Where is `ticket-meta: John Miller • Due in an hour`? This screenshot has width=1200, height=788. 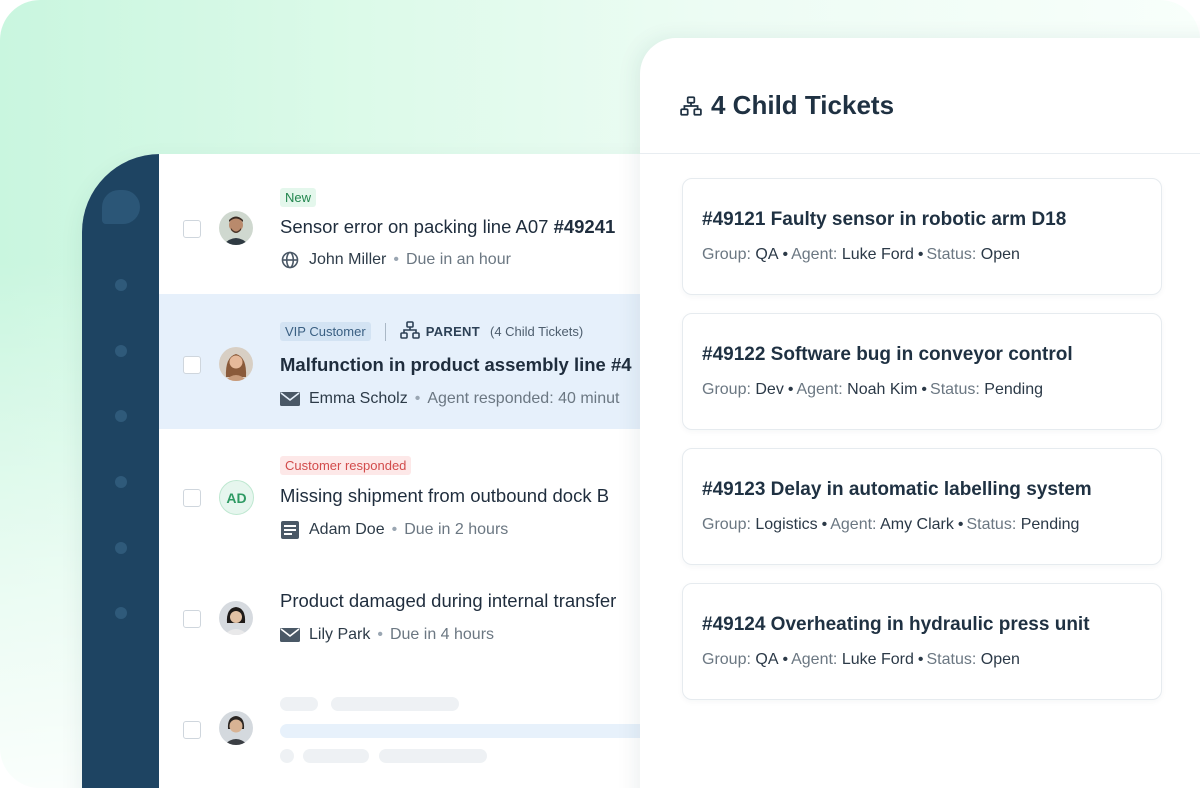
ticket-meta: John Miller • Due in an hour is located at coordinates (395, 260).